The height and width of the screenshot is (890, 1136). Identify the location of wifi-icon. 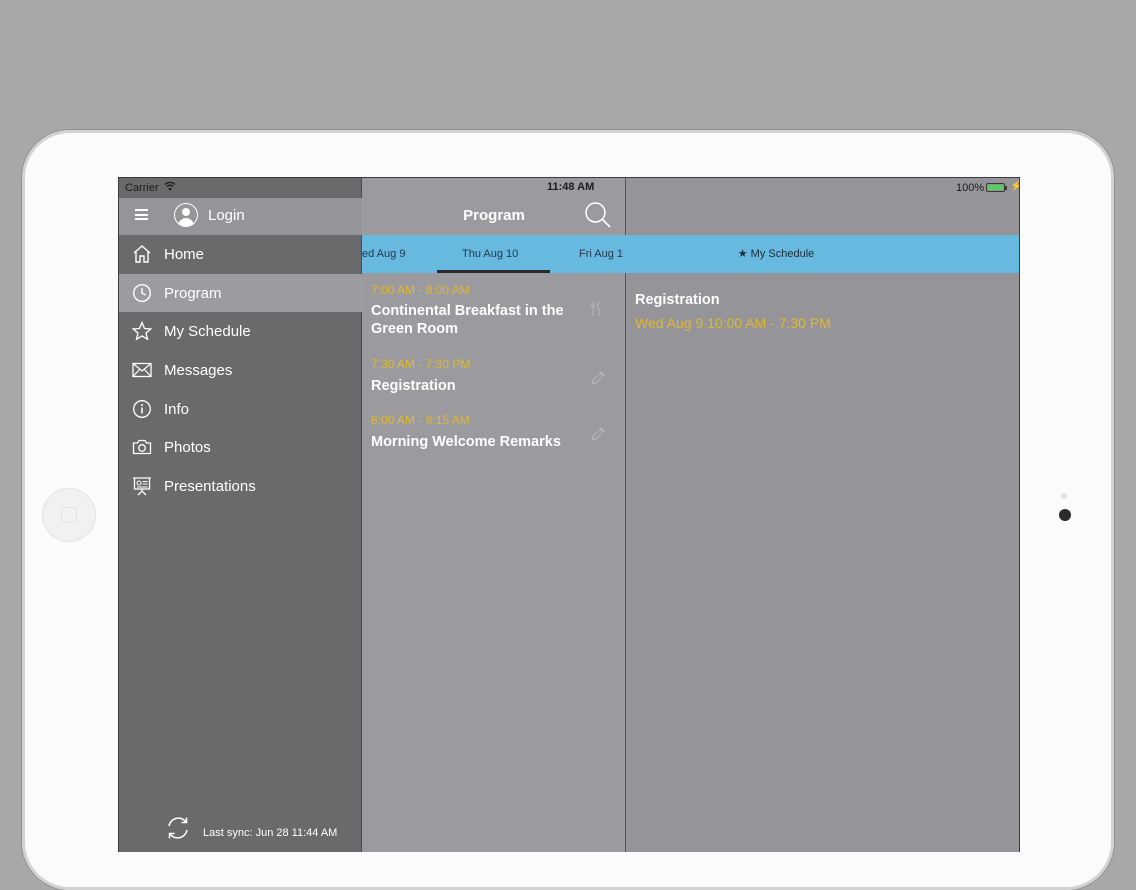
(170, 186).